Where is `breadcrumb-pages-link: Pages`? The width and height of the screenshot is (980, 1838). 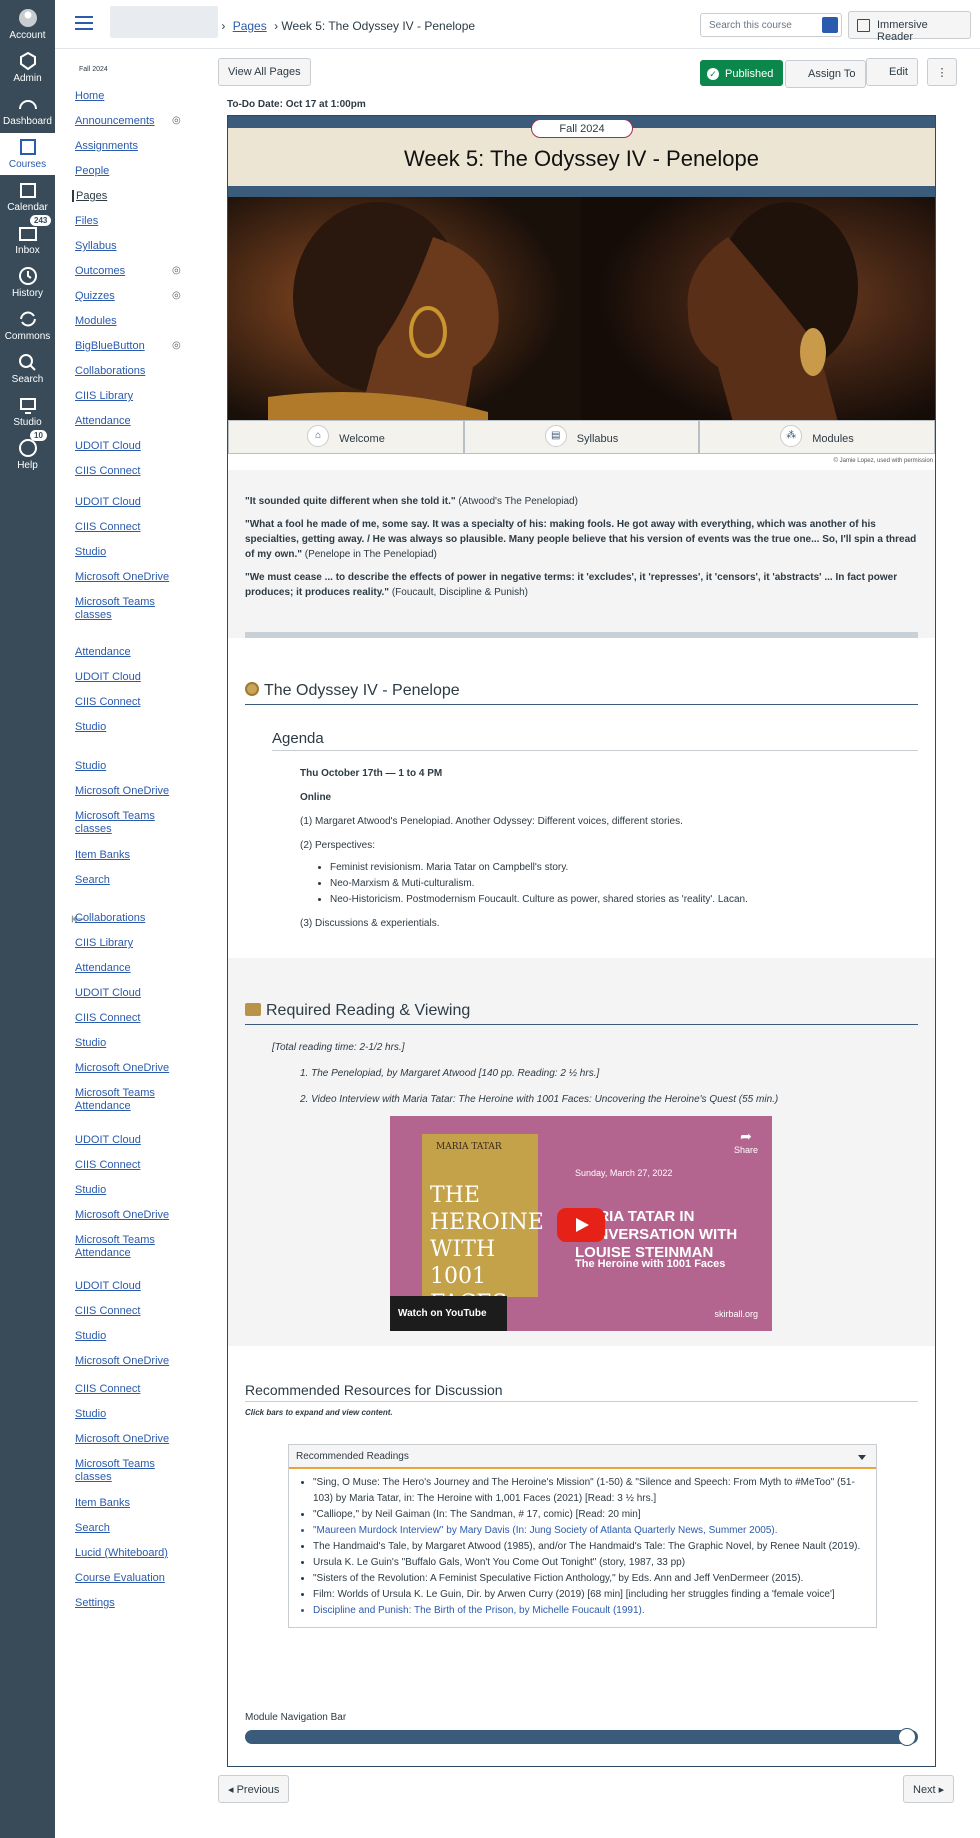
breadcrumb-pages-link: Pages is located at coordinates (250, 26).